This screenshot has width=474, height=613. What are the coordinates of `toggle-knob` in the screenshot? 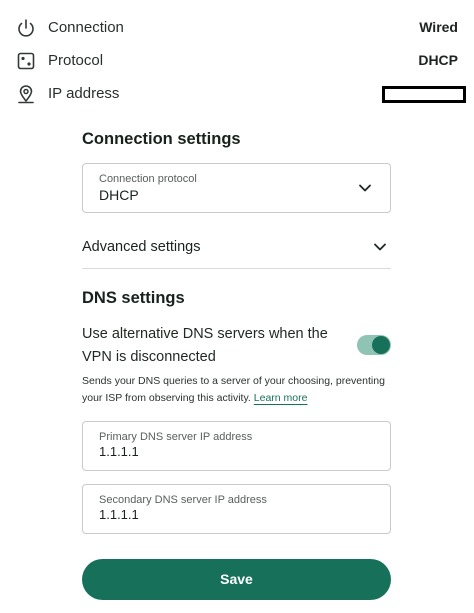 It's located at (381, 345).